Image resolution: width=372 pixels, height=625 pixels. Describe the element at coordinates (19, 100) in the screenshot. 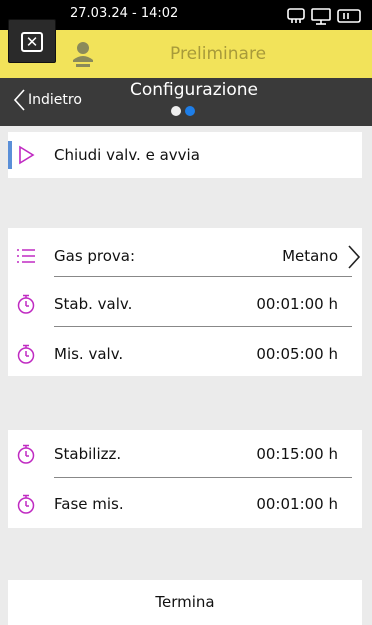

I see `chevron-left-icon` at that location.